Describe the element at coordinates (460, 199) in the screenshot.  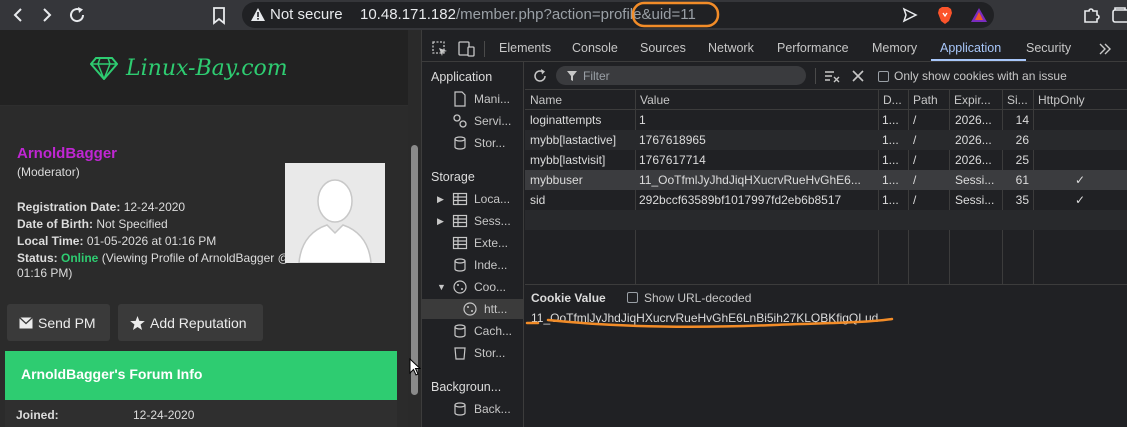
I see `table-icon` at that location.